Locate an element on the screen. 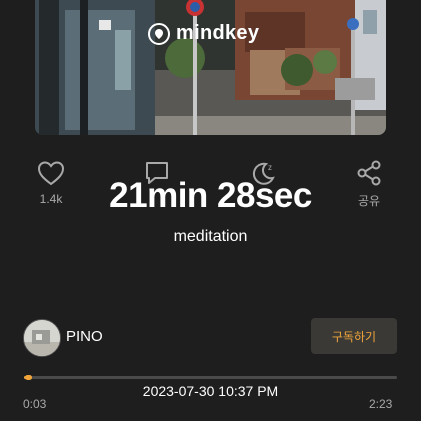  brand-name: mindkey is located at coordinates (218, 33).